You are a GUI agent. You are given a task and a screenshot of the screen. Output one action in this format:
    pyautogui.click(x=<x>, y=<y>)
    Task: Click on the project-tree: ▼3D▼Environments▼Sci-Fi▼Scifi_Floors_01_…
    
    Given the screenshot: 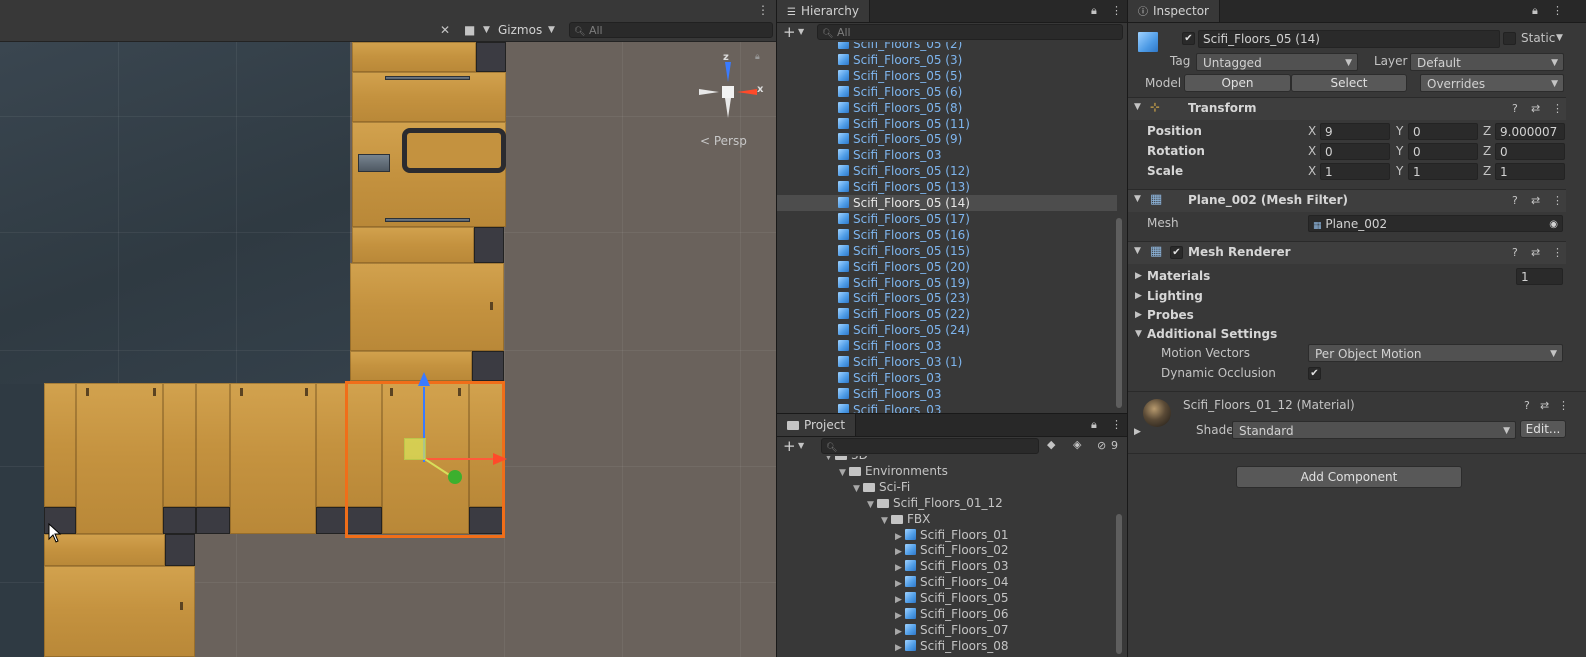 What is the action you would take?
    pyautogui.click(x=947, y=556)
    